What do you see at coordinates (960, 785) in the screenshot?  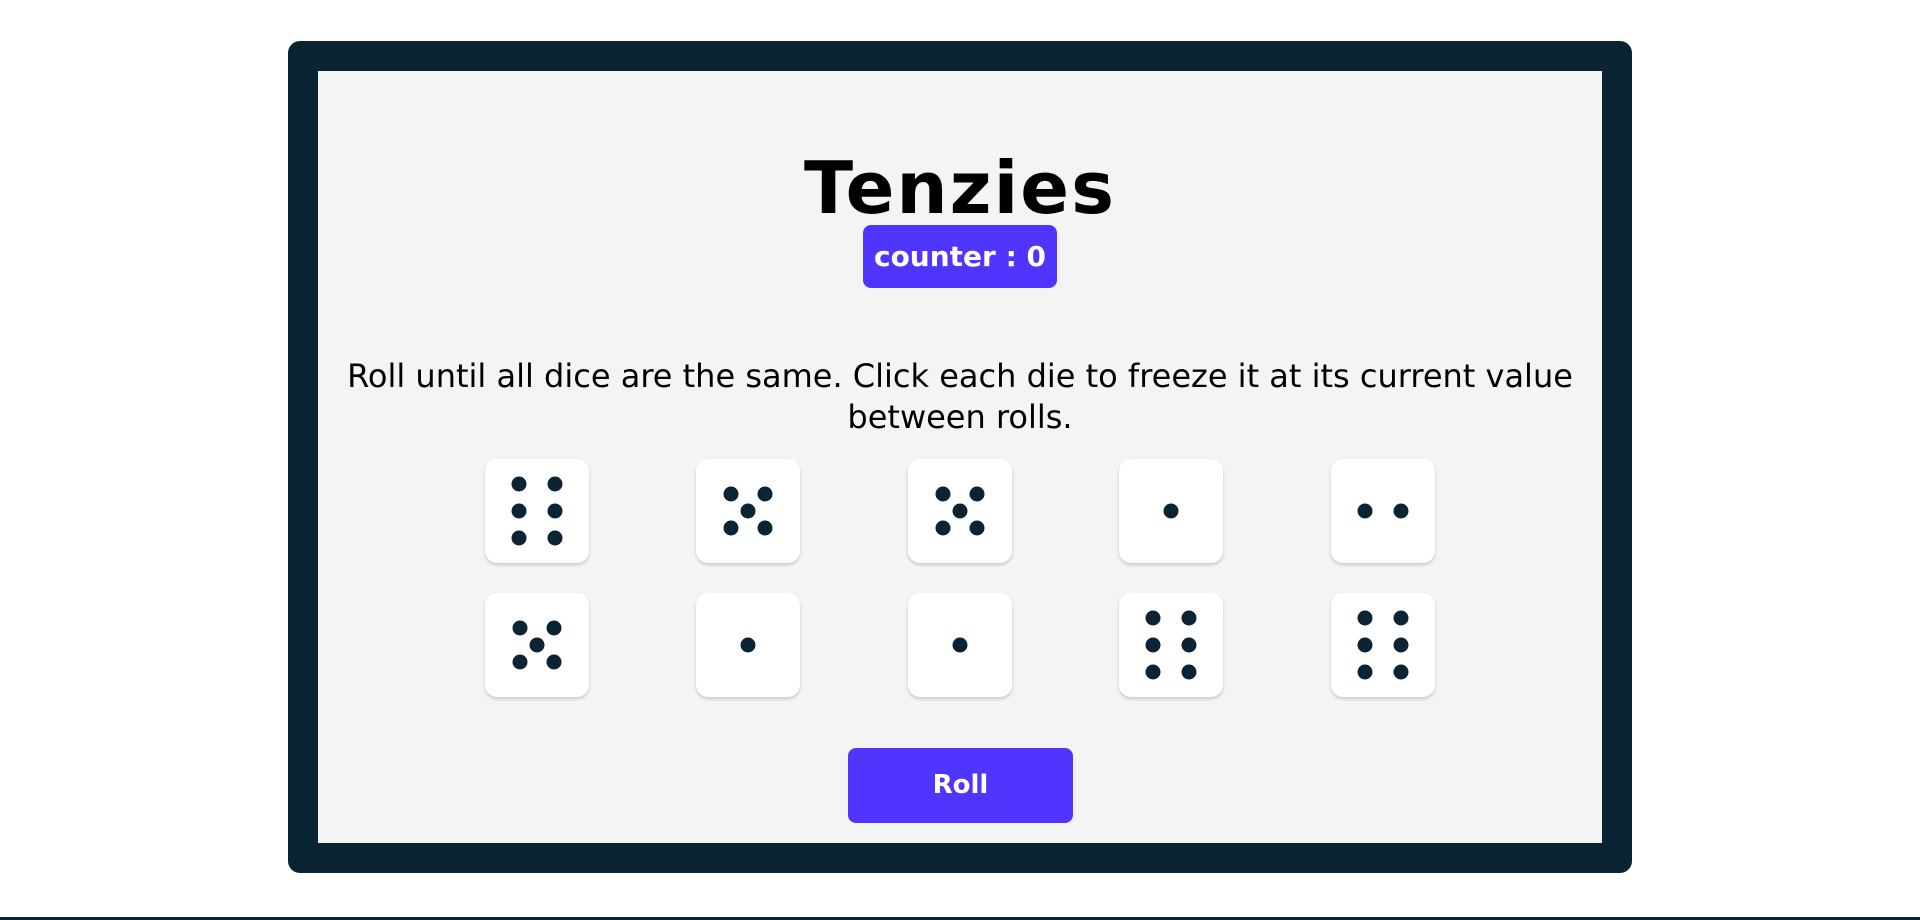 I see `roll-button: Roll` at bounding box center [960, 785].